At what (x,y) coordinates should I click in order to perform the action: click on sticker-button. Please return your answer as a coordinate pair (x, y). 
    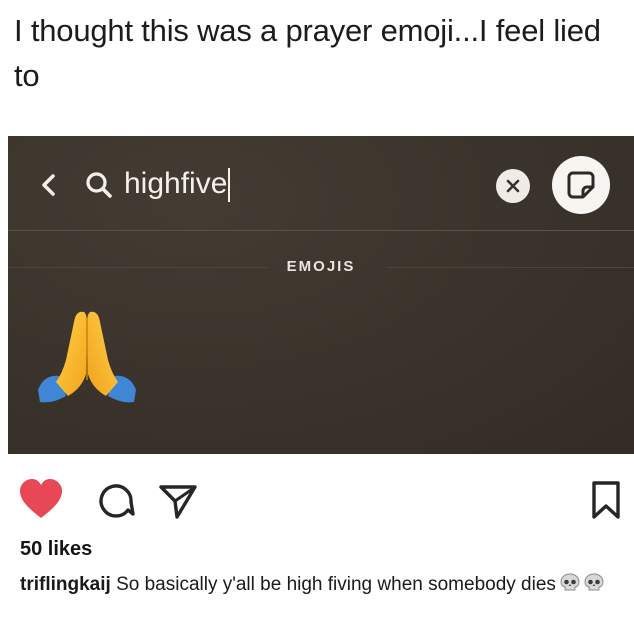
    Looking at the image, I should click on (581, 185).